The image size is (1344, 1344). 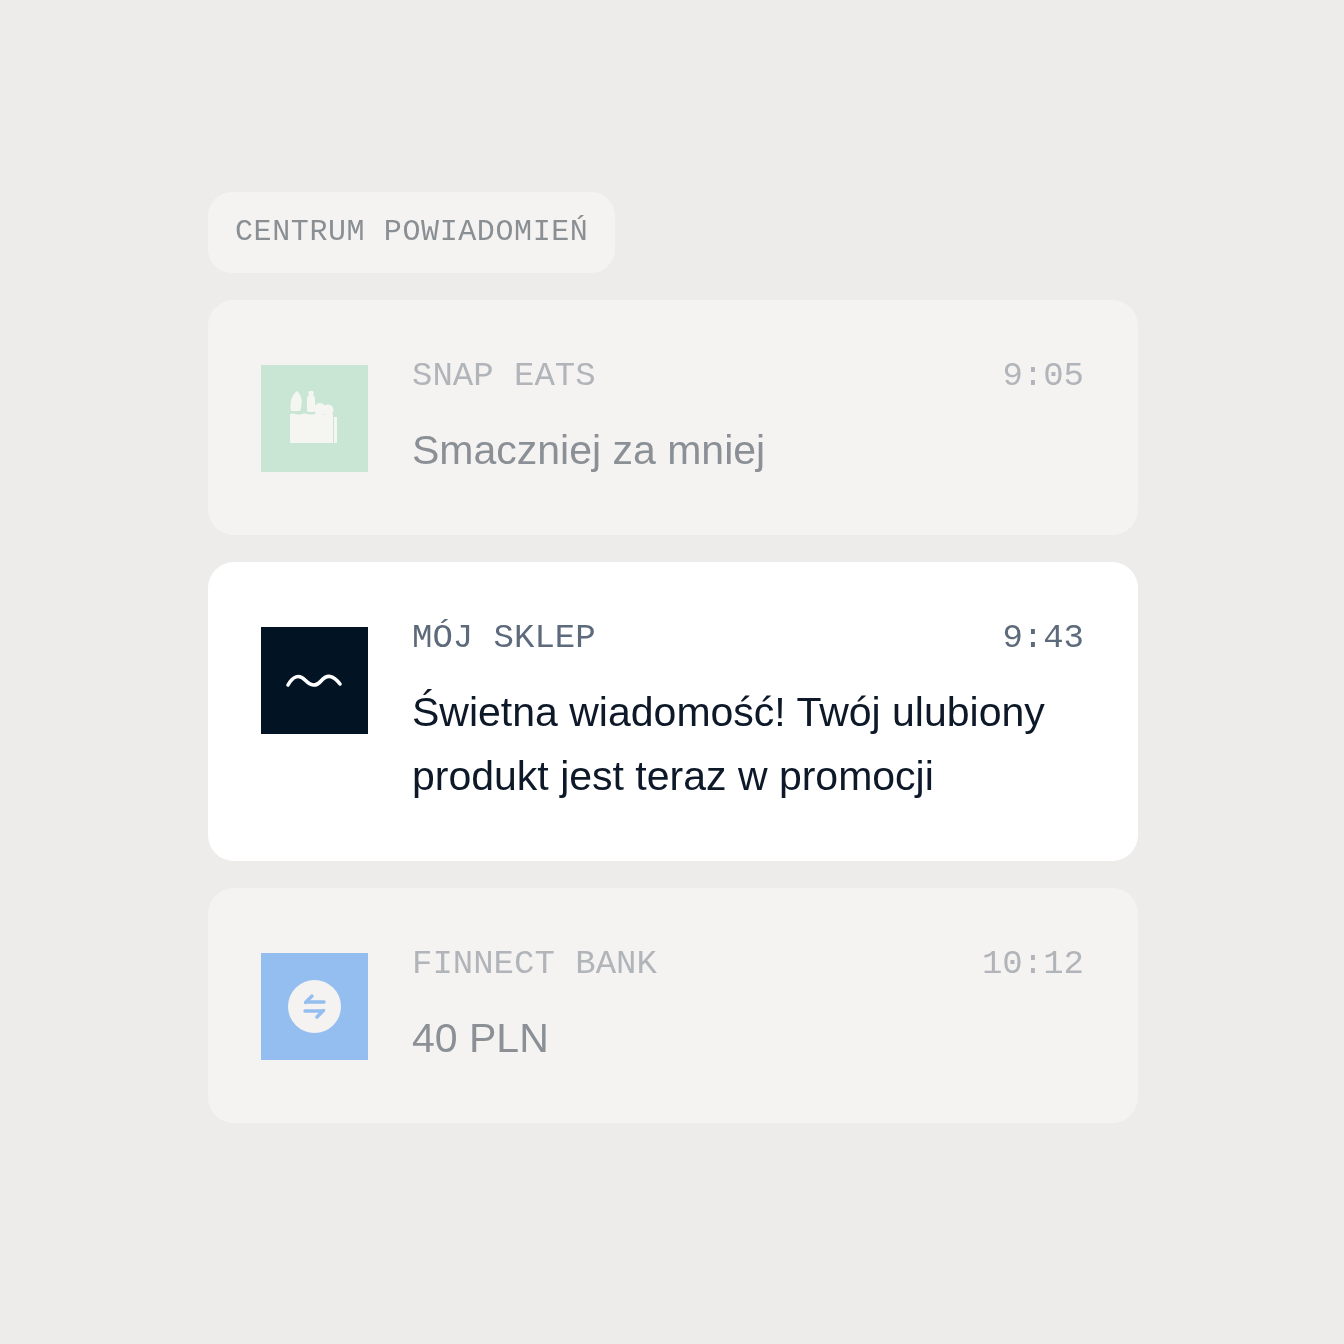 I want to click on notification-message: Świetna wiadomość! Twój ulubiony produkt jest teraz w promocji, so click(x=729, y=744).